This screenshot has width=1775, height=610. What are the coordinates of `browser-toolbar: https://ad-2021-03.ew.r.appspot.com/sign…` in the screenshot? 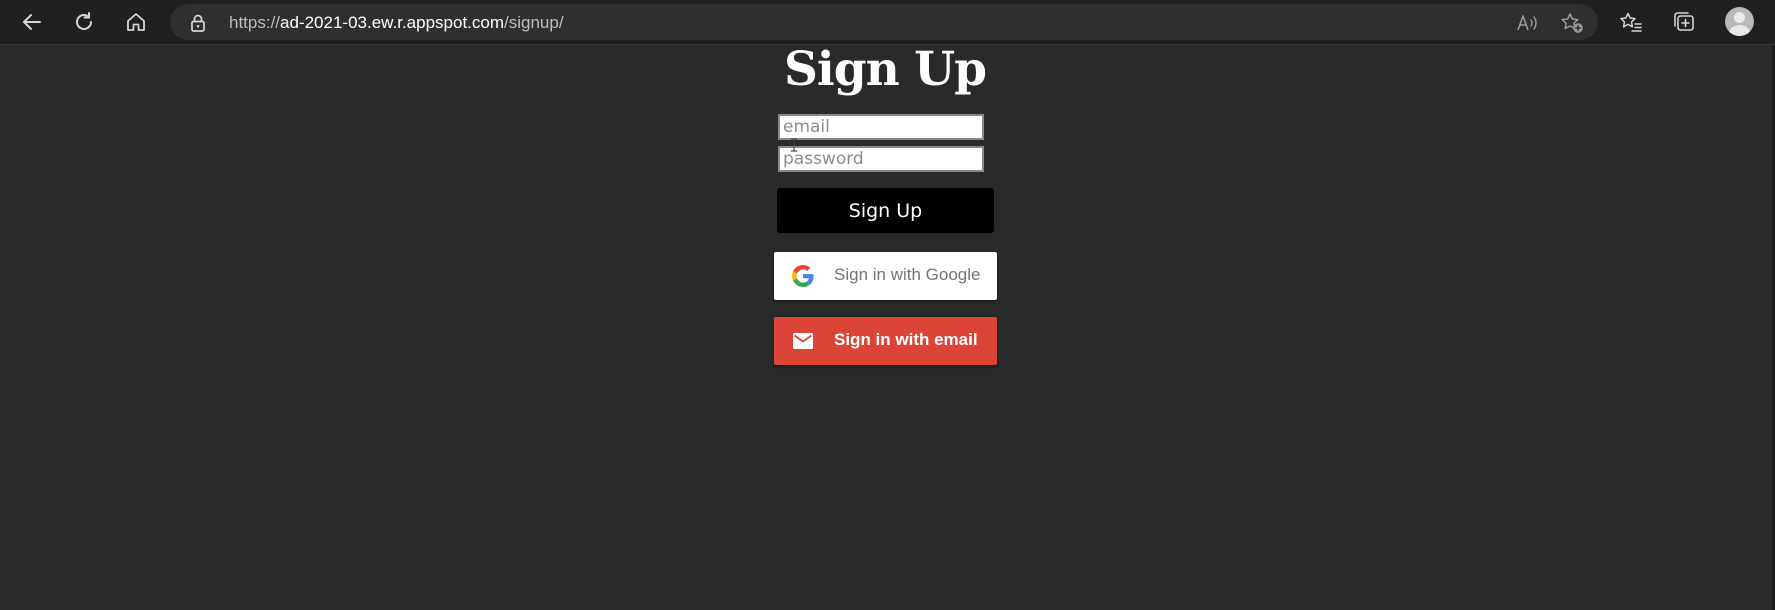 It's located at (887, 22).